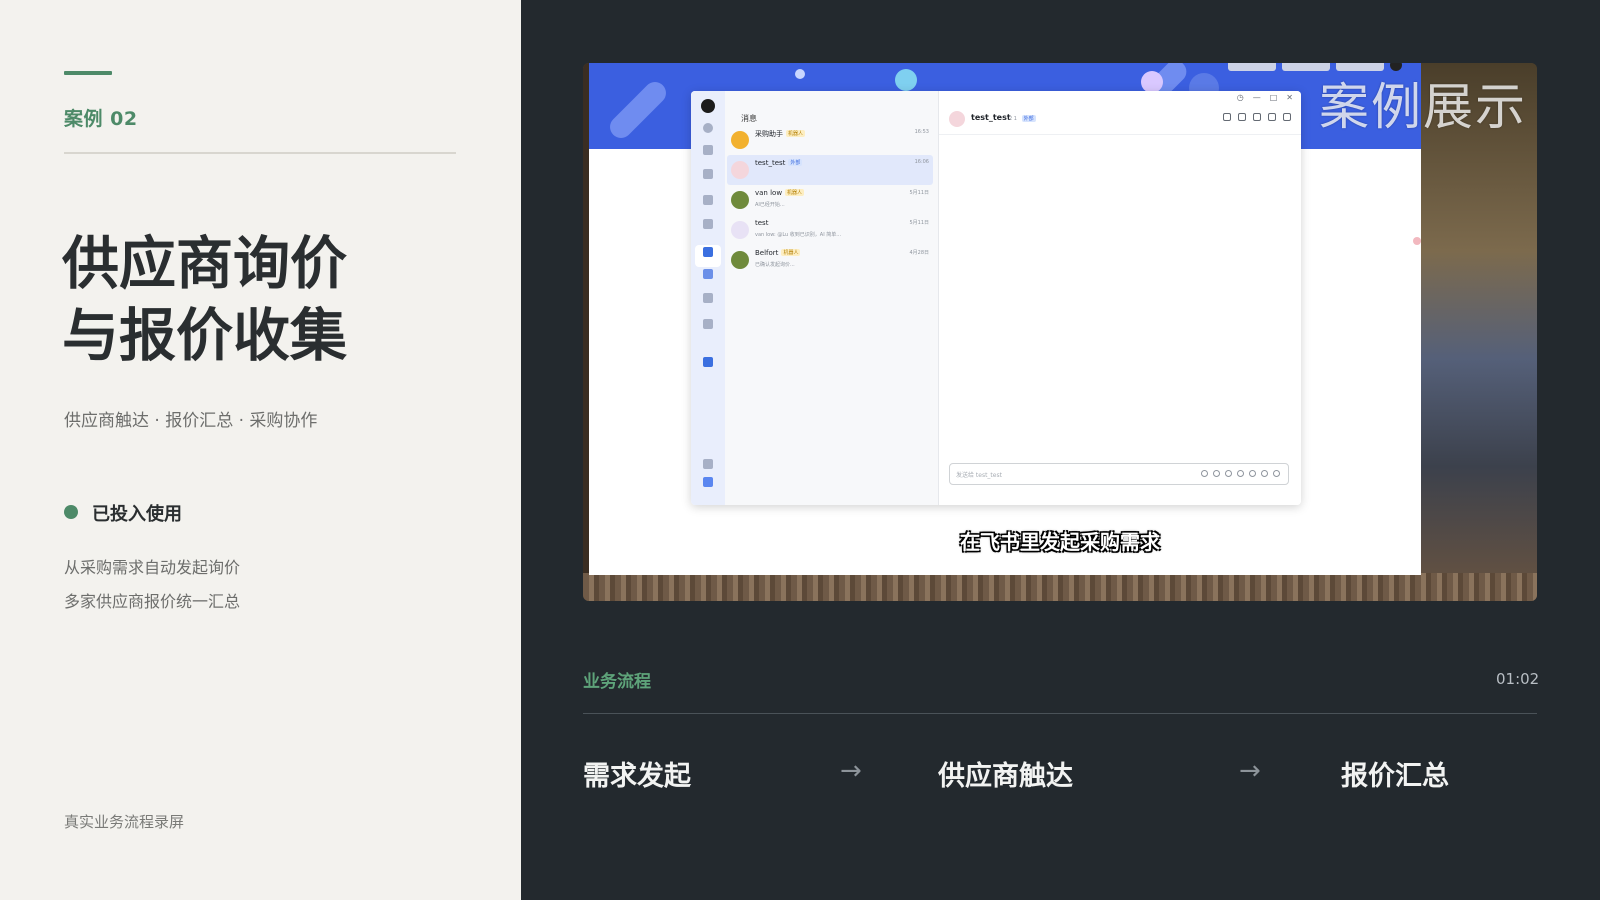 Image resolution: width=1600 pixels, height=900 pixels. I want to click on scissors-icon, so click(1240, 473).